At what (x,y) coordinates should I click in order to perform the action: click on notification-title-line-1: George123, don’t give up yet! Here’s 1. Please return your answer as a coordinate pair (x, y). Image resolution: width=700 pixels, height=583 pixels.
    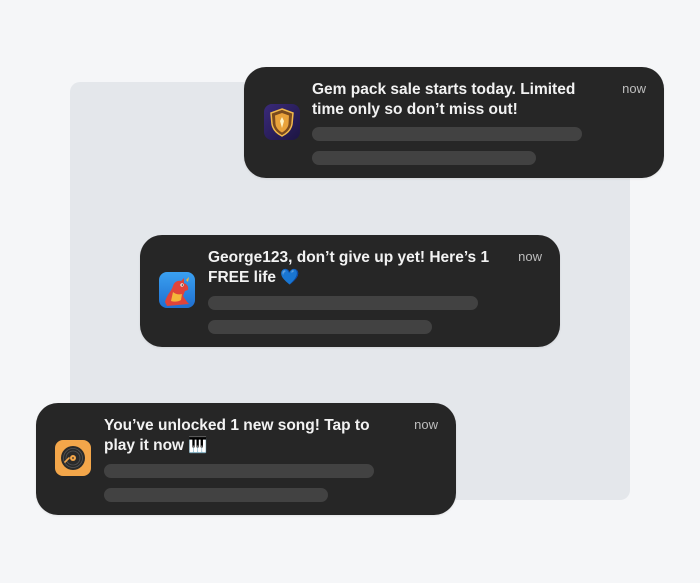
    Looking at the image, I should click on (349, 257).